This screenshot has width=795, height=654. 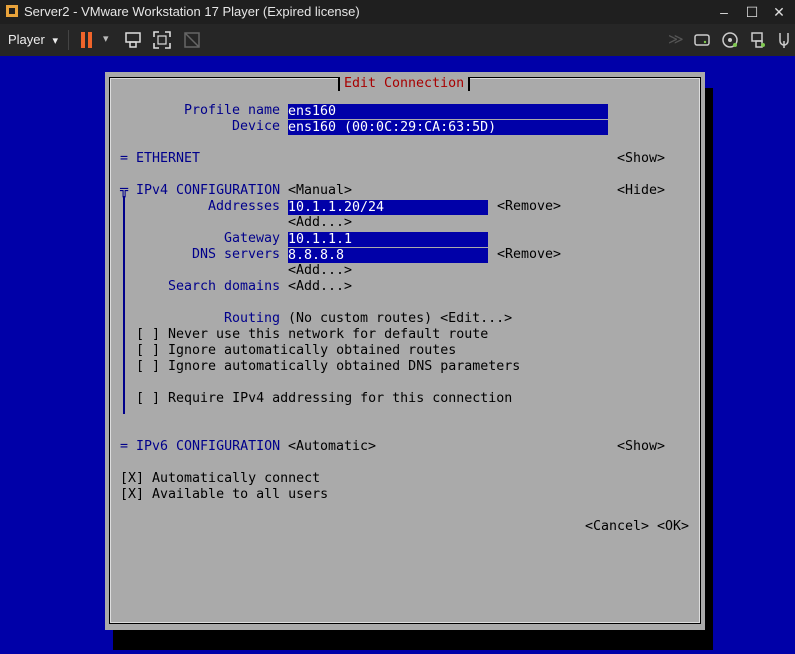 What do you see at coordinates (252, 238) in the screenshot?
I see `gateway-label: Gateway` at bounding box center [252, 238].